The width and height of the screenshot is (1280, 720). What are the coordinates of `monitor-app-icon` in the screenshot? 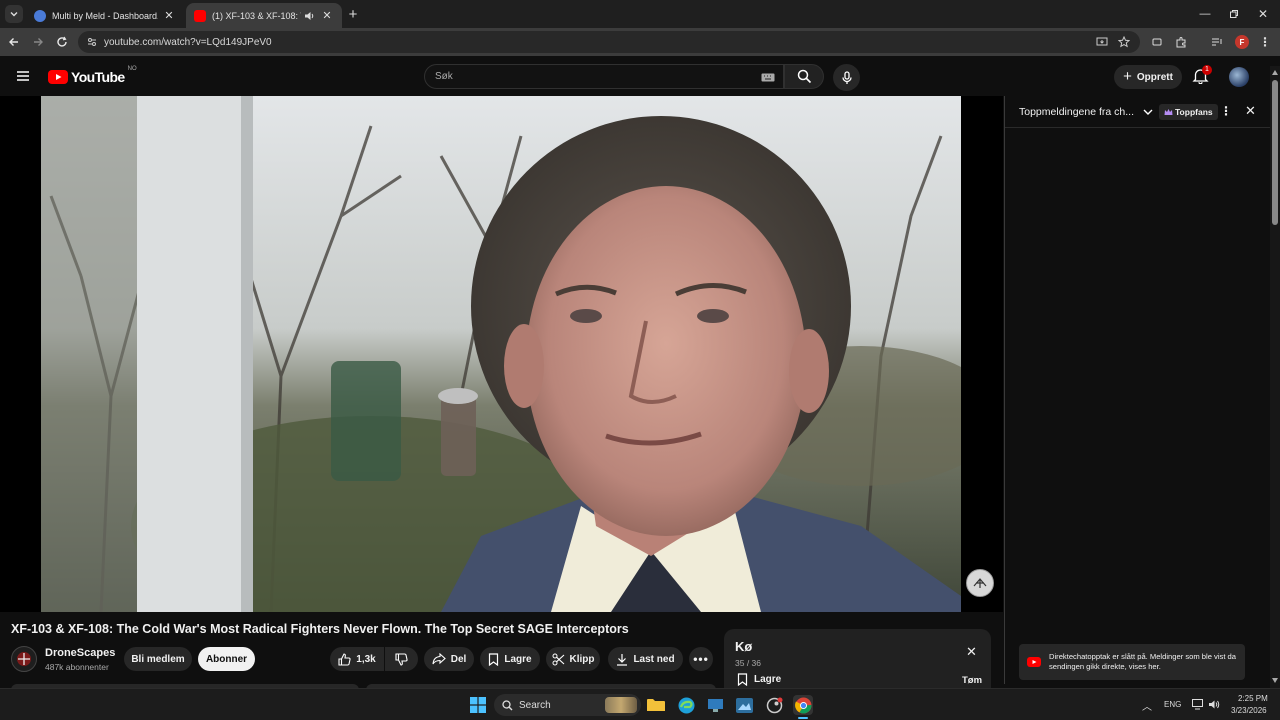 It's located at (715, 705).